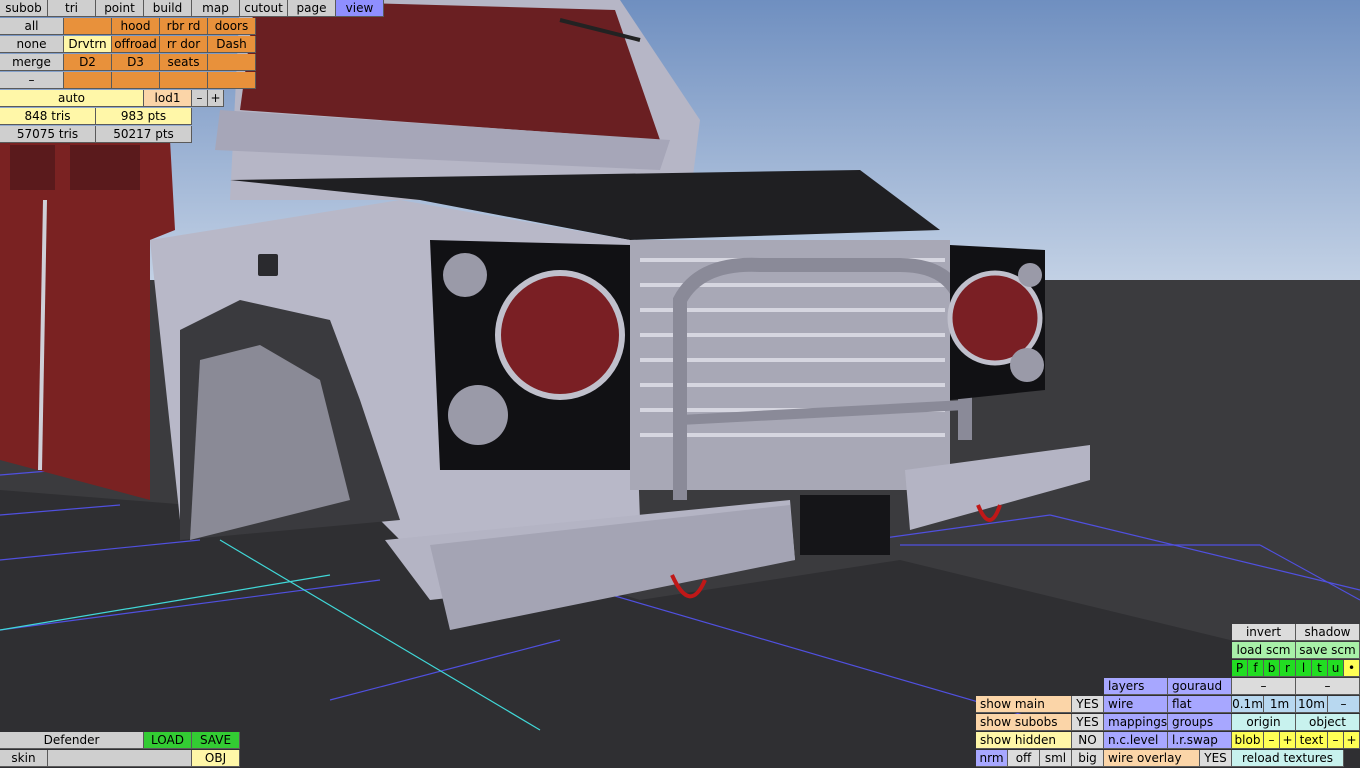 This screenshot has height=768, width=1360. What do you see at coordinates (1288, 668) in the screenshot?
I see `view-right-button: r` at bounding box center [1288, 668].